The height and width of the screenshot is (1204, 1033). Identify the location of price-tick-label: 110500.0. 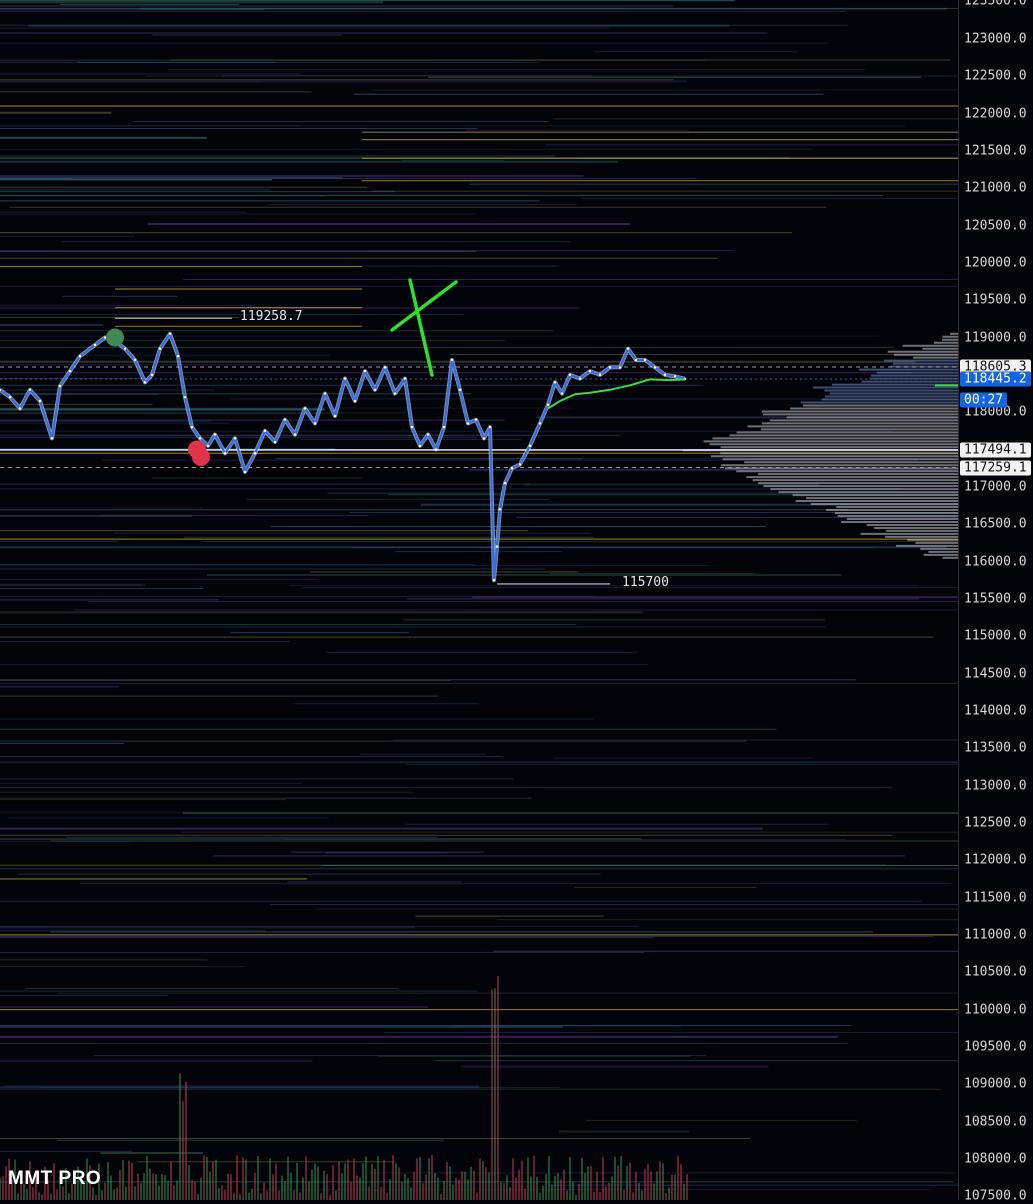
(995, 972).